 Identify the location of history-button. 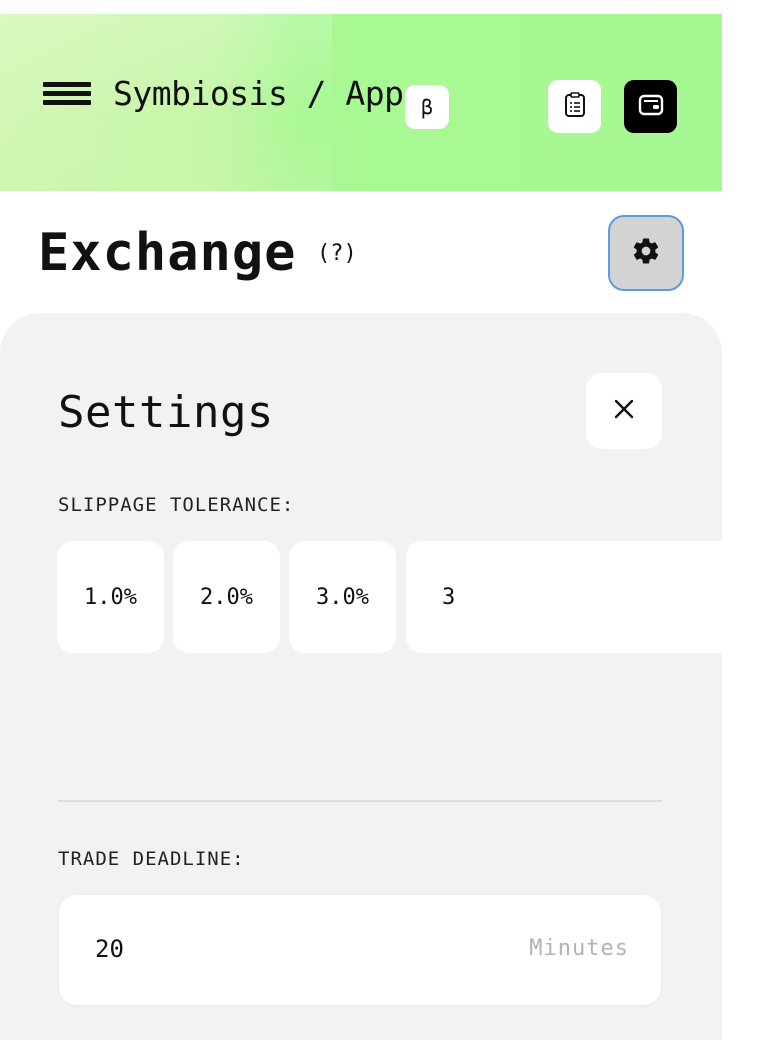
(574, 106).